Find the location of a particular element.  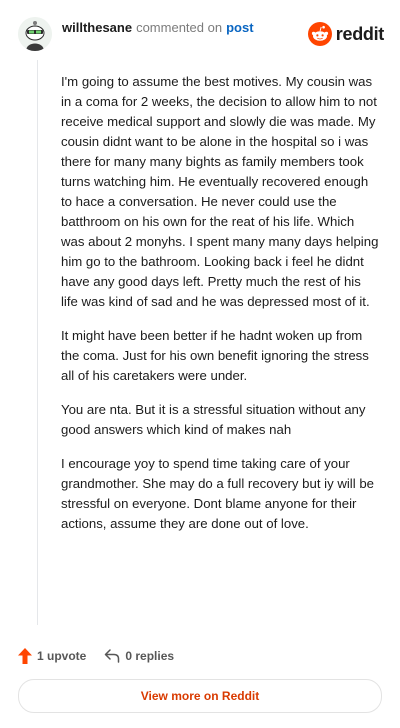

avatar is located at coordinates (35, 34).